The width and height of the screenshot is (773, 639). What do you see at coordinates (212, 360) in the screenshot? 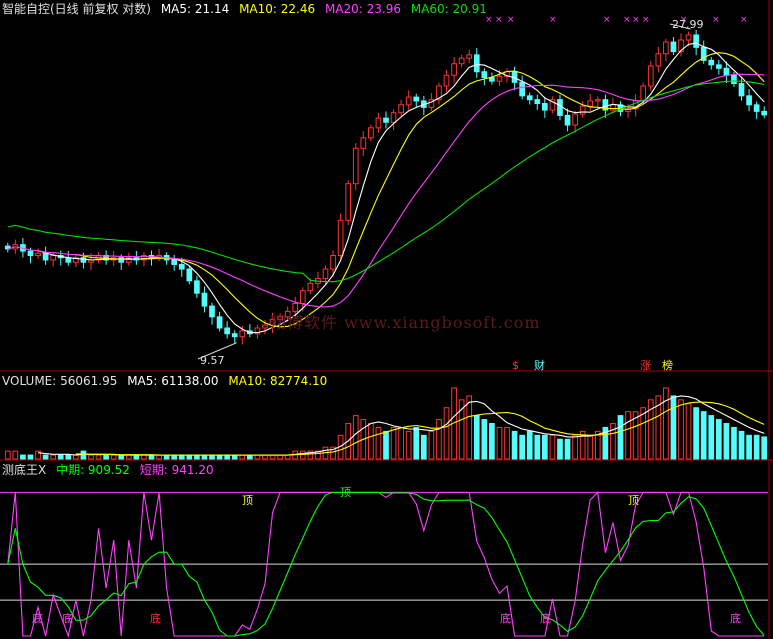
I see `low-price-label: 9.57` at bounding box center [212, 360].